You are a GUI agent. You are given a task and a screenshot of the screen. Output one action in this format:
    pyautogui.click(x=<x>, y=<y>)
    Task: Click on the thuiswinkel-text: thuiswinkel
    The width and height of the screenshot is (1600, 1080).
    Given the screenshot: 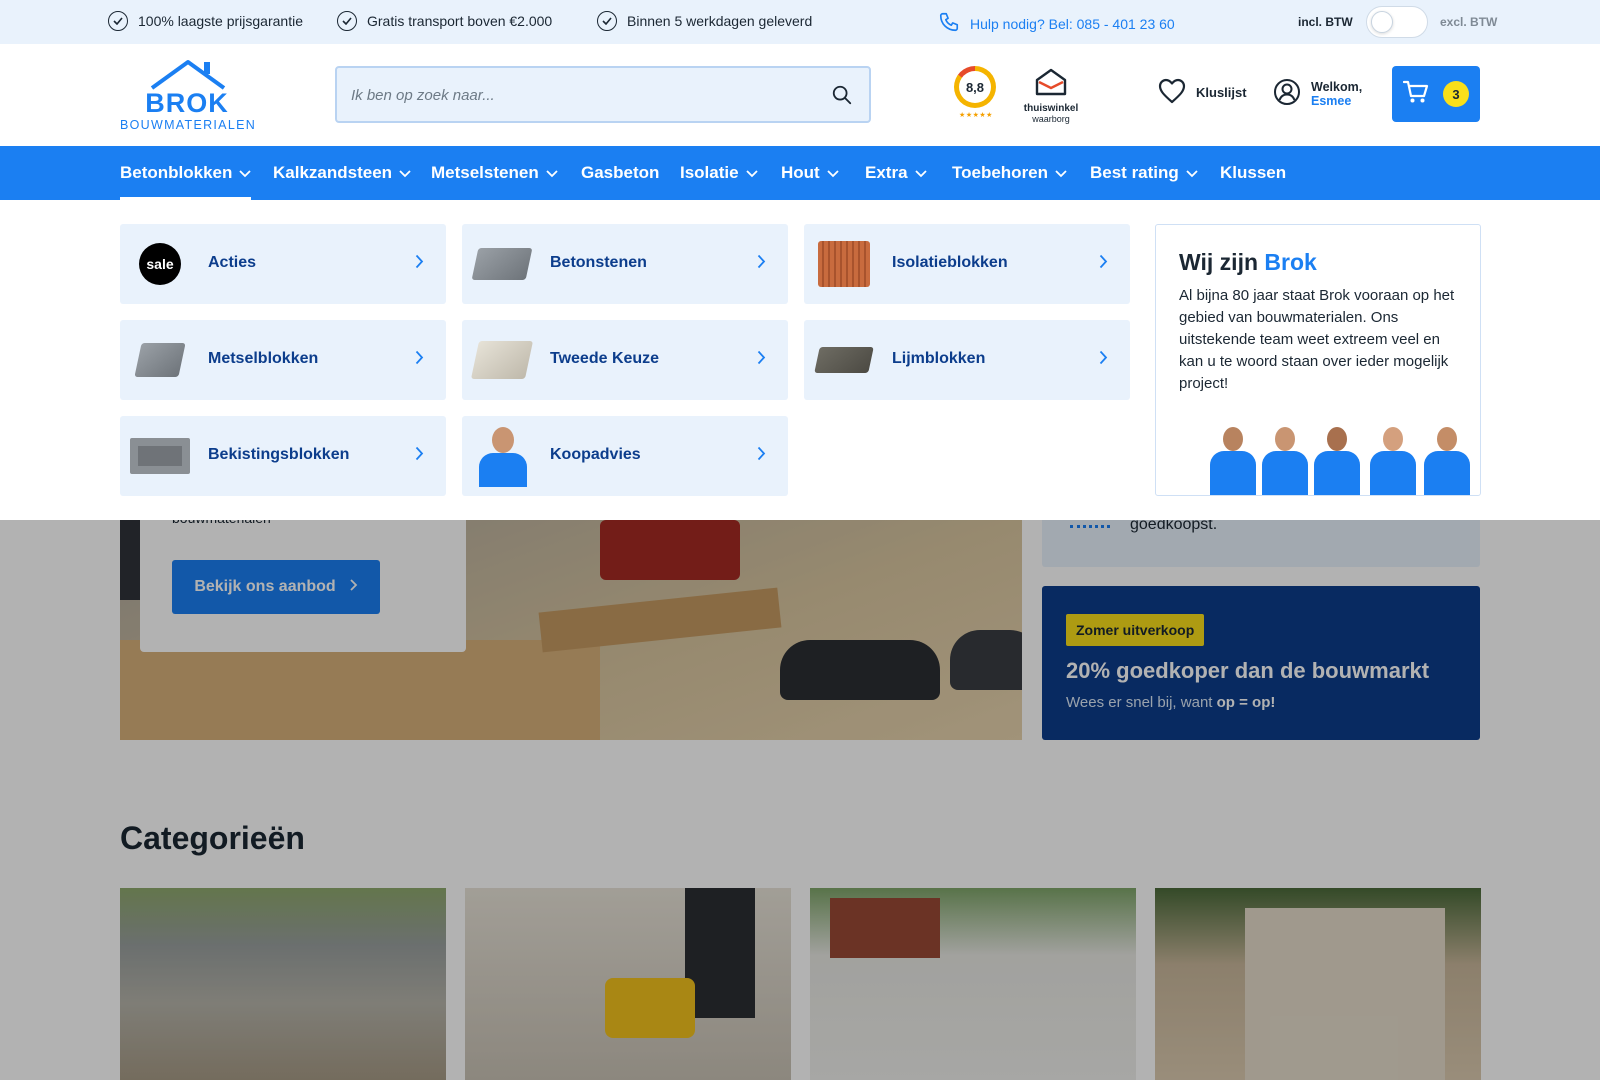 What is the action you would take?
    pyautogui.click(x=1051, y=108)
    